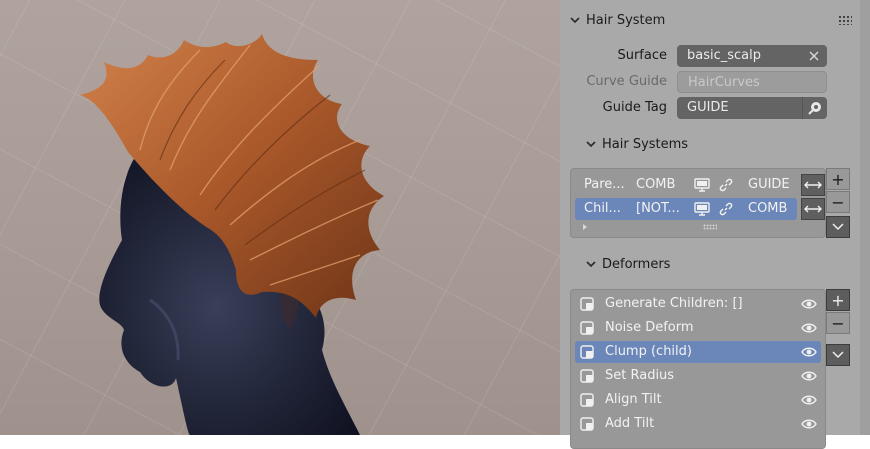  What do you see at coordinates (845, 20) in the screenshot?
I see `grip-icon` at bounding box center [845, 20].